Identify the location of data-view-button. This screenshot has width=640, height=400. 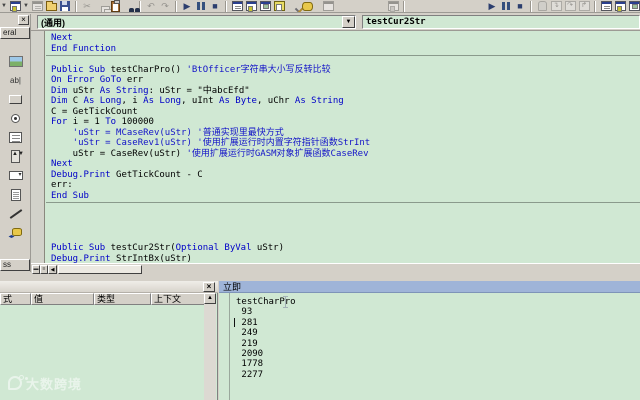
(307, 6).